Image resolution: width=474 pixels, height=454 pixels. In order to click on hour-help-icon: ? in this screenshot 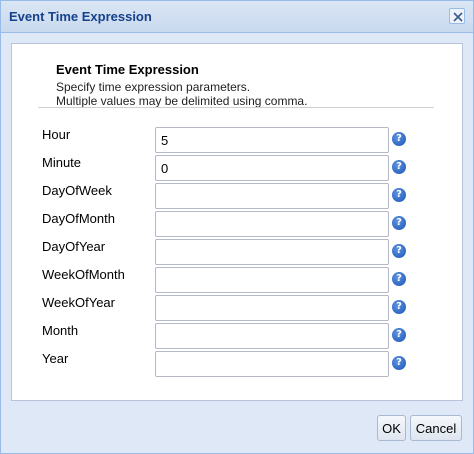, I will do `click(399, 139)`.